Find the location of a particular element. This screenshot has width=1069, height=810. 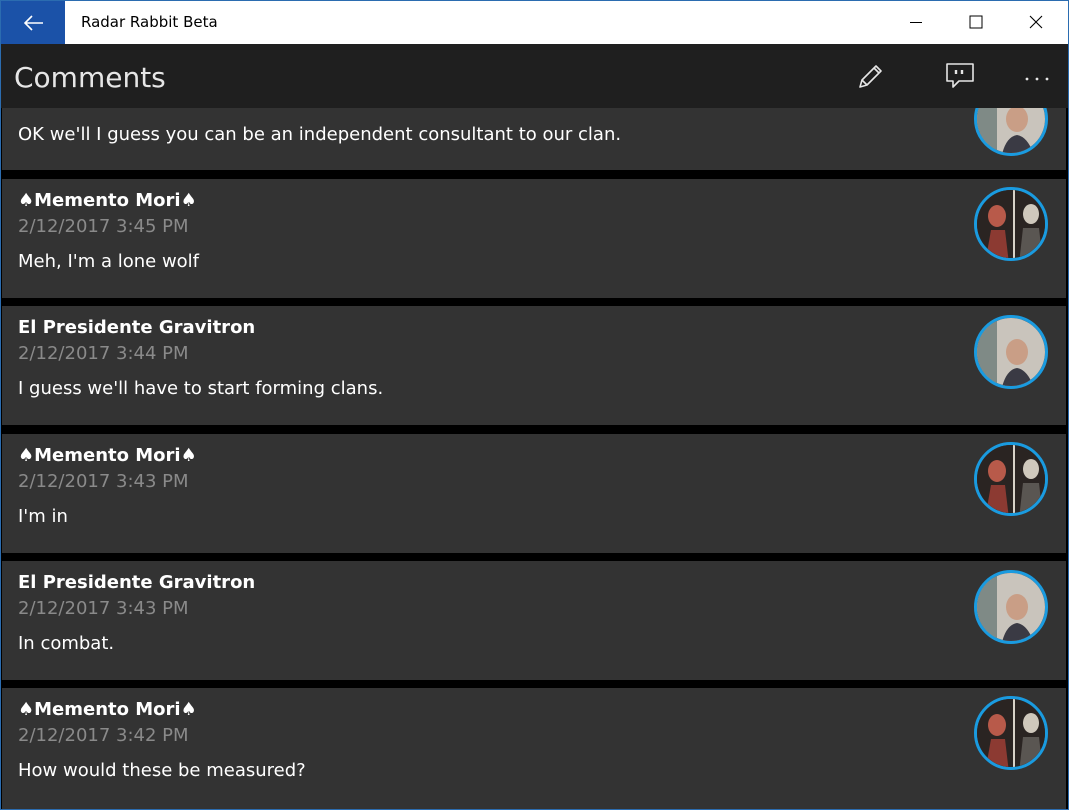

comment-bubble-icon is located at coordinates (960, 75).